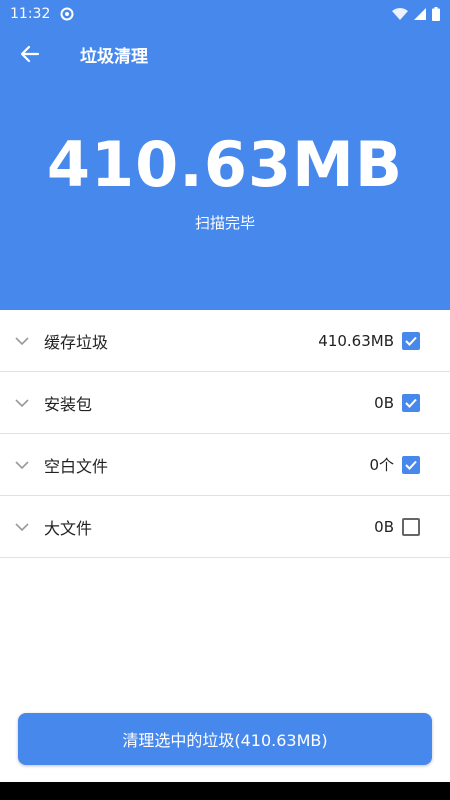 This screenshot has height=800, width=450. What do you see at coordinates (67, 14) in the screenshot?
I see `sync-icon` at bounding box center [67, 14].